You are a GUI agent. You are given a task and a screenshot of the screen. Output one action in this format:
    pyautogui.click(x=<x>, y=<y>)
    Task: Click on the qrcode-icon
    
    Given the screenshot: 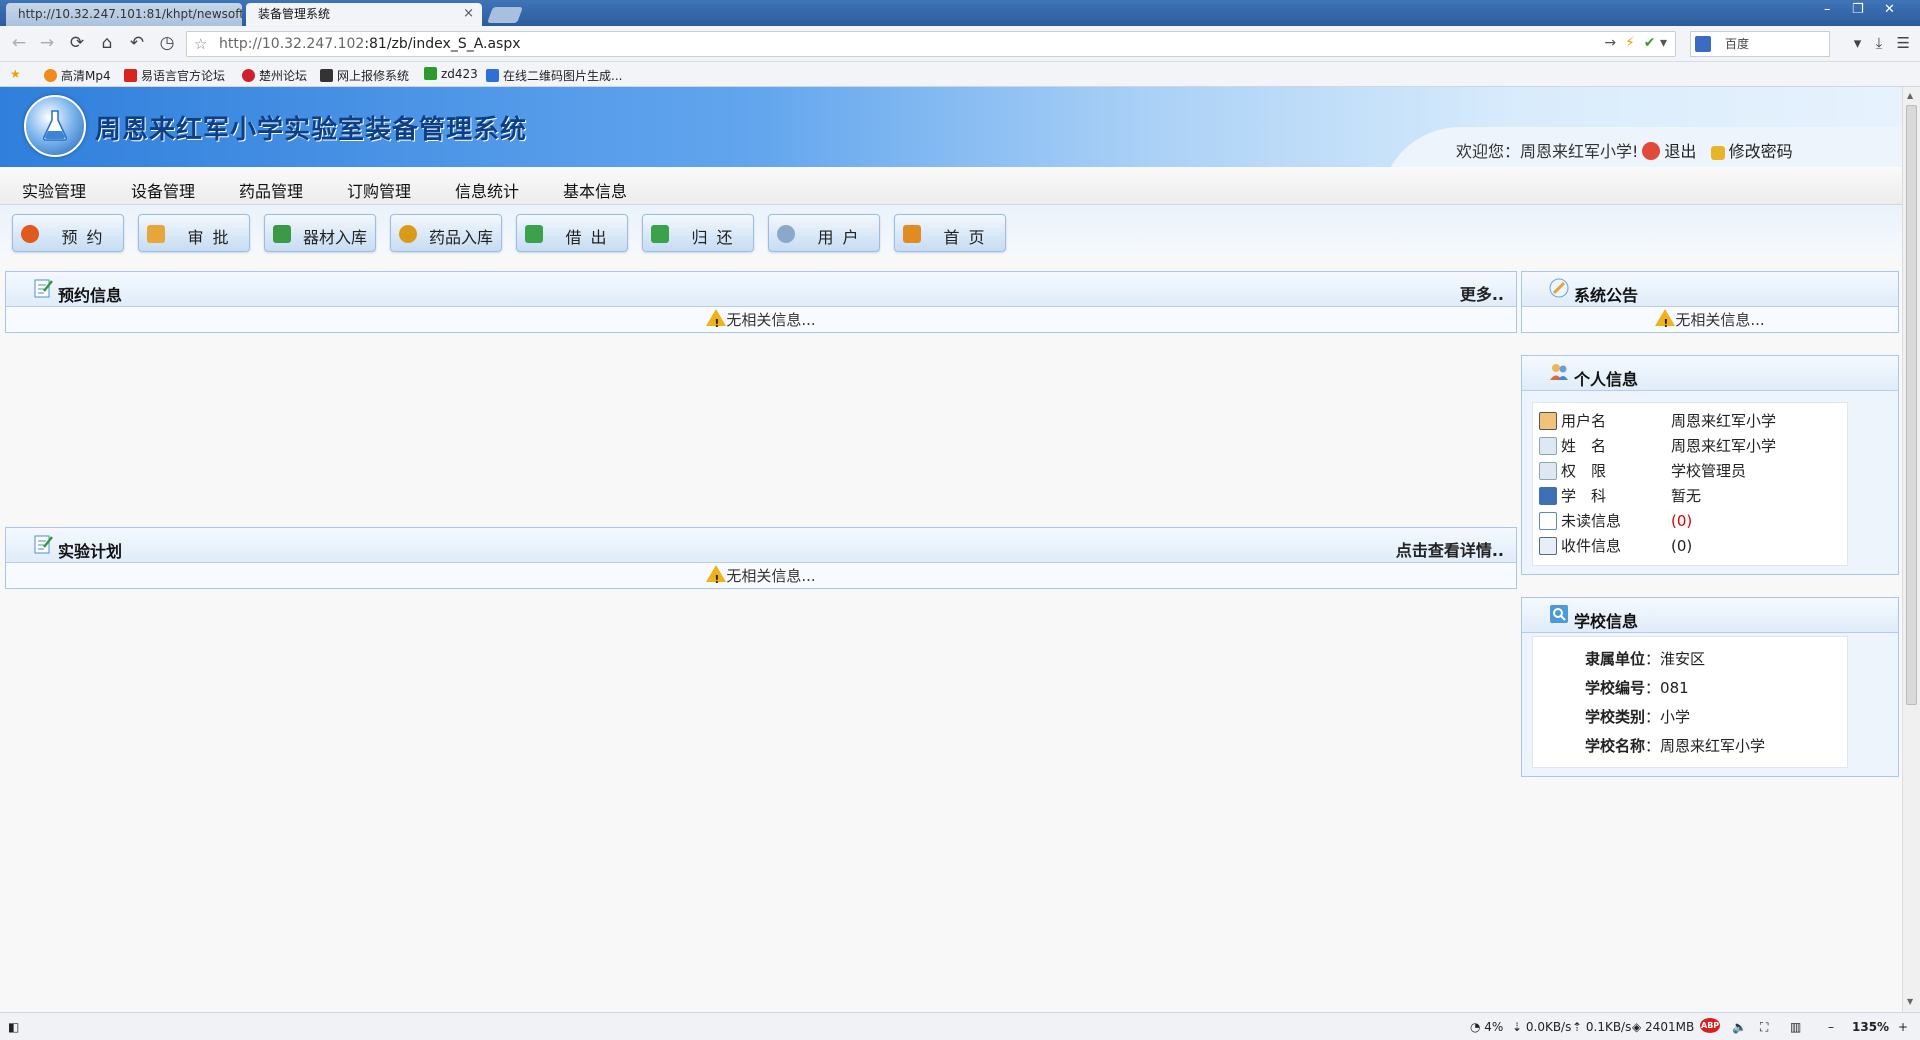 What is the action you would take?
    pyautogui.click(x=492, y=75)
    